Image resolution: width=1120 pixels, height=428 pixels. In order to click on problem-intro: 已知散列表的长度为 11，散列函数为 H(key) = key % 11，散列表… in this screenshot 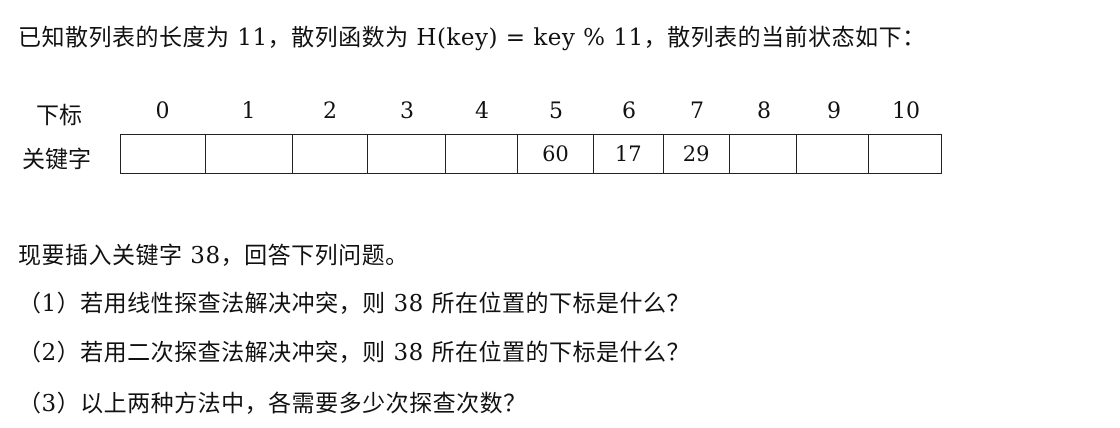, I will do `click(472, 38)`.